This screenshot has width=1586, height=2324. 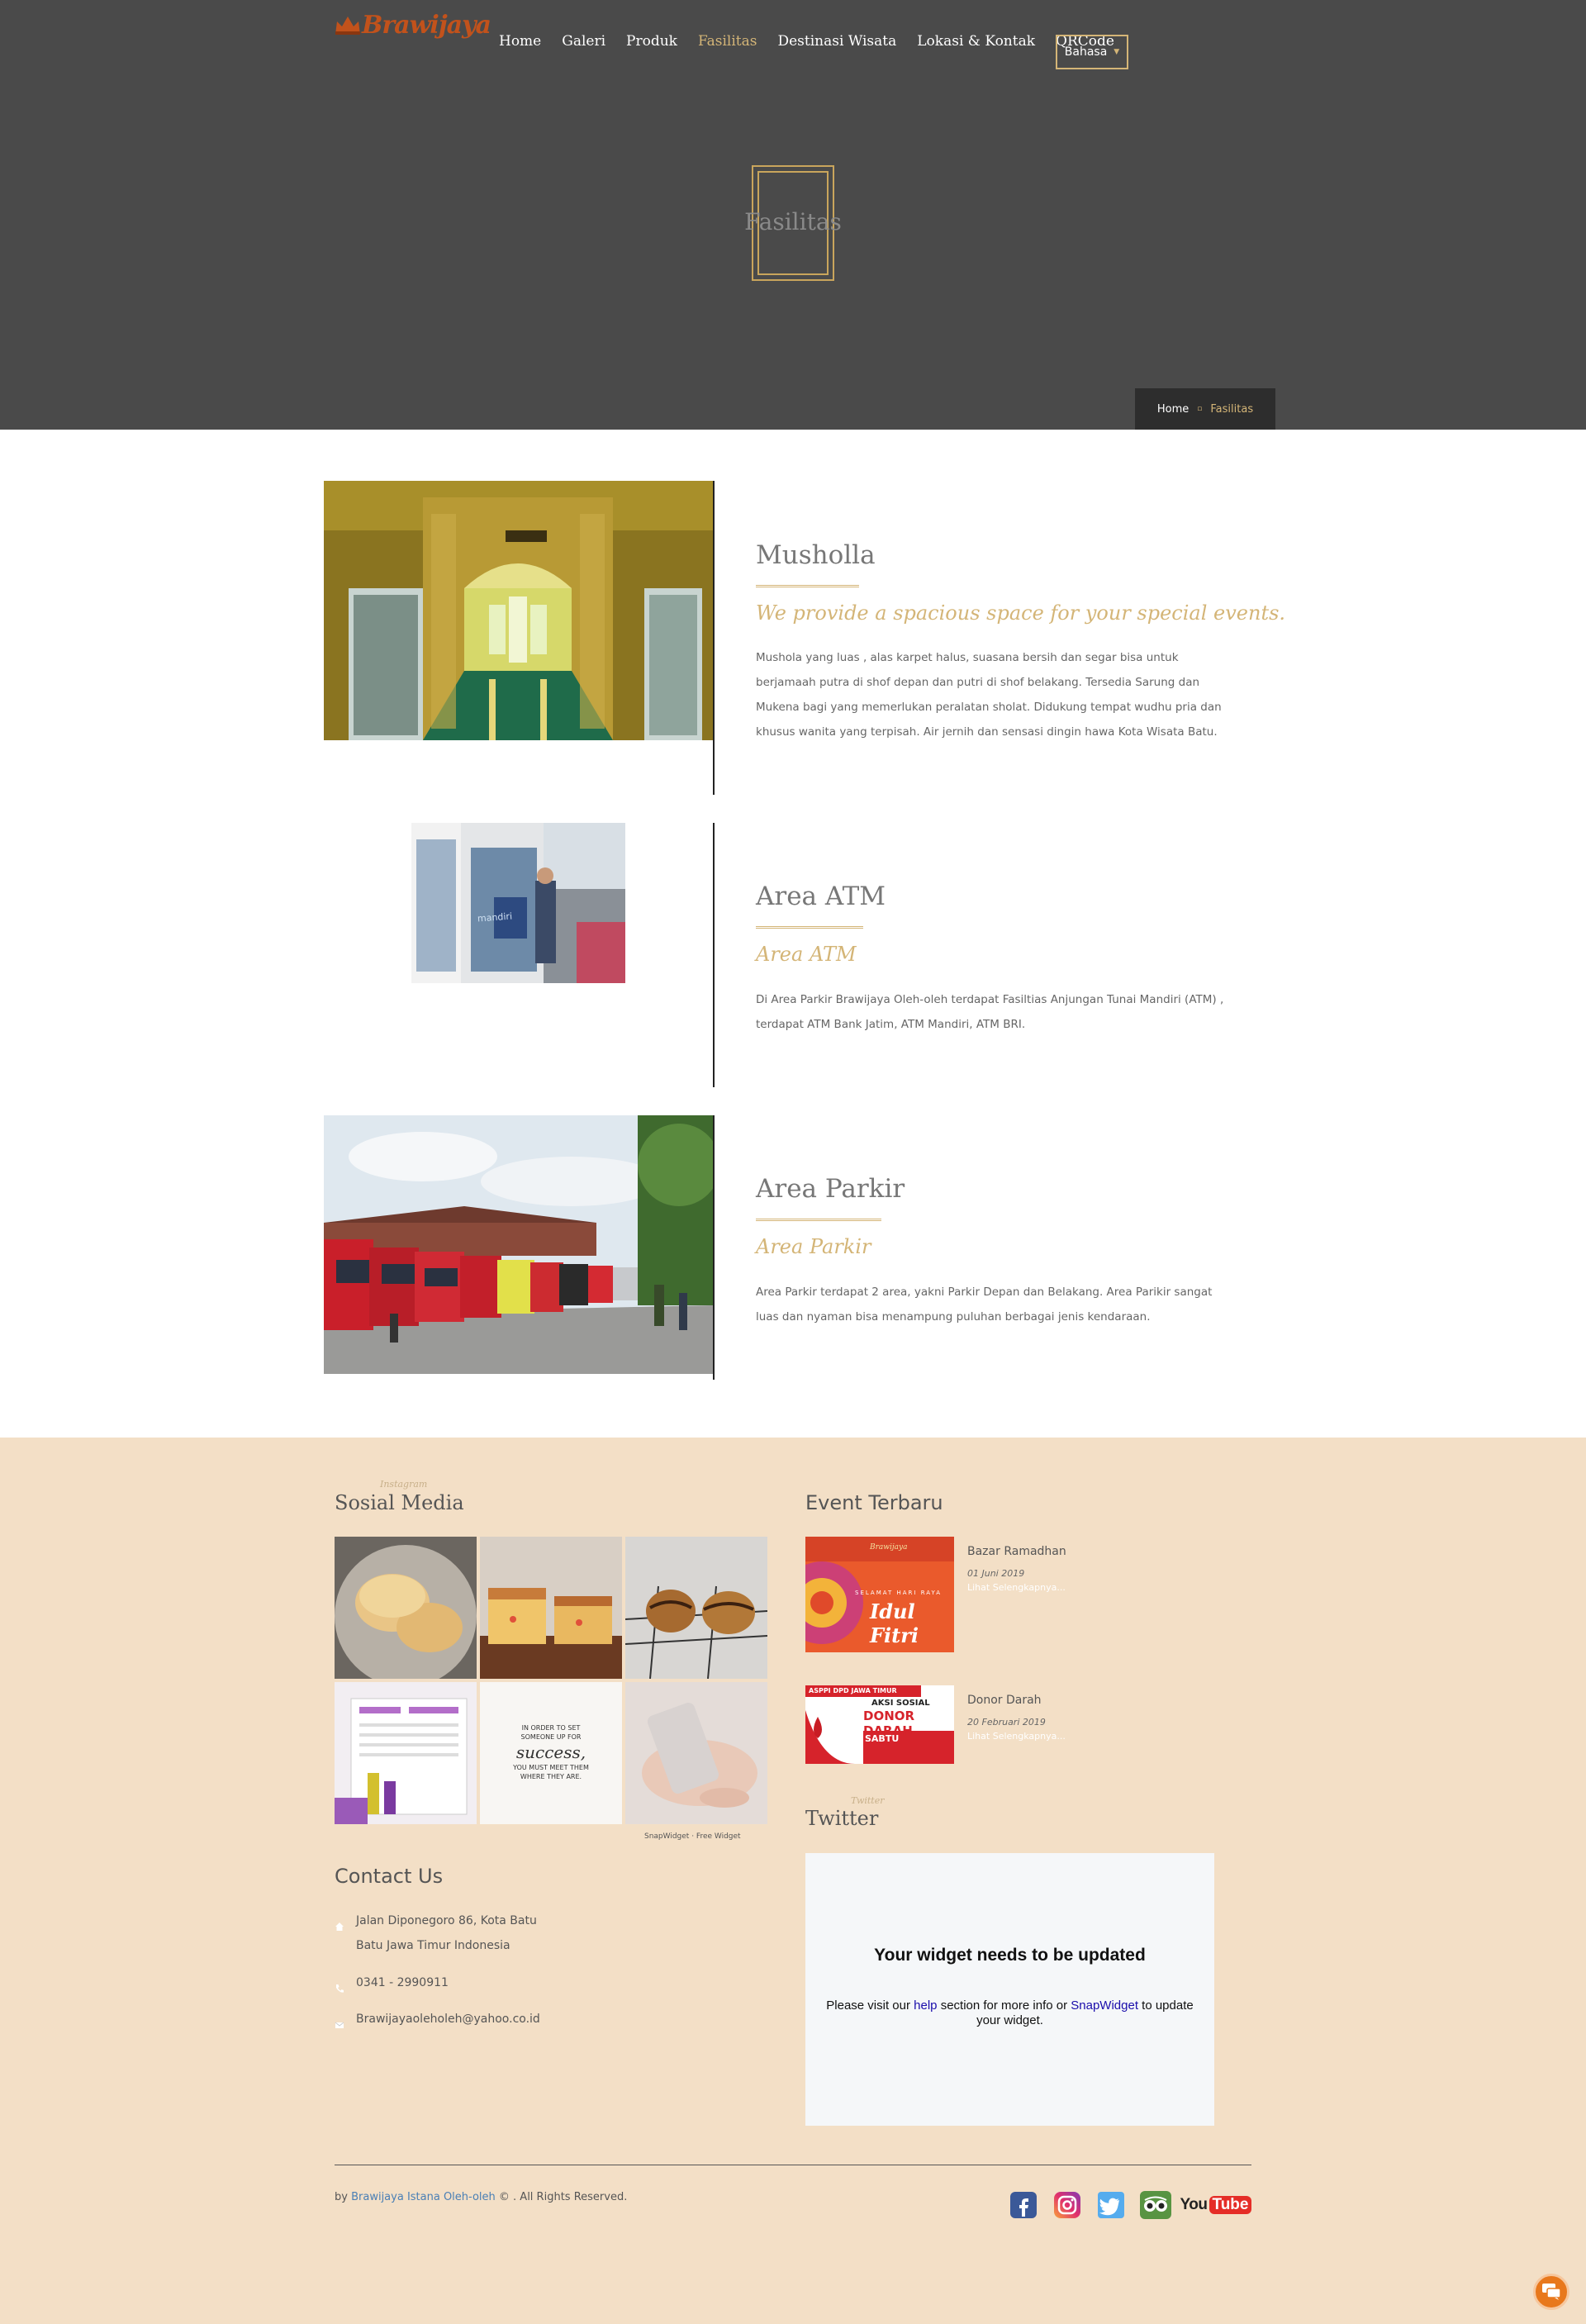 What do you see at coordinates (714, 638) in the screenshot?
I see `musholla-divider` at bounding box center [714, 638].